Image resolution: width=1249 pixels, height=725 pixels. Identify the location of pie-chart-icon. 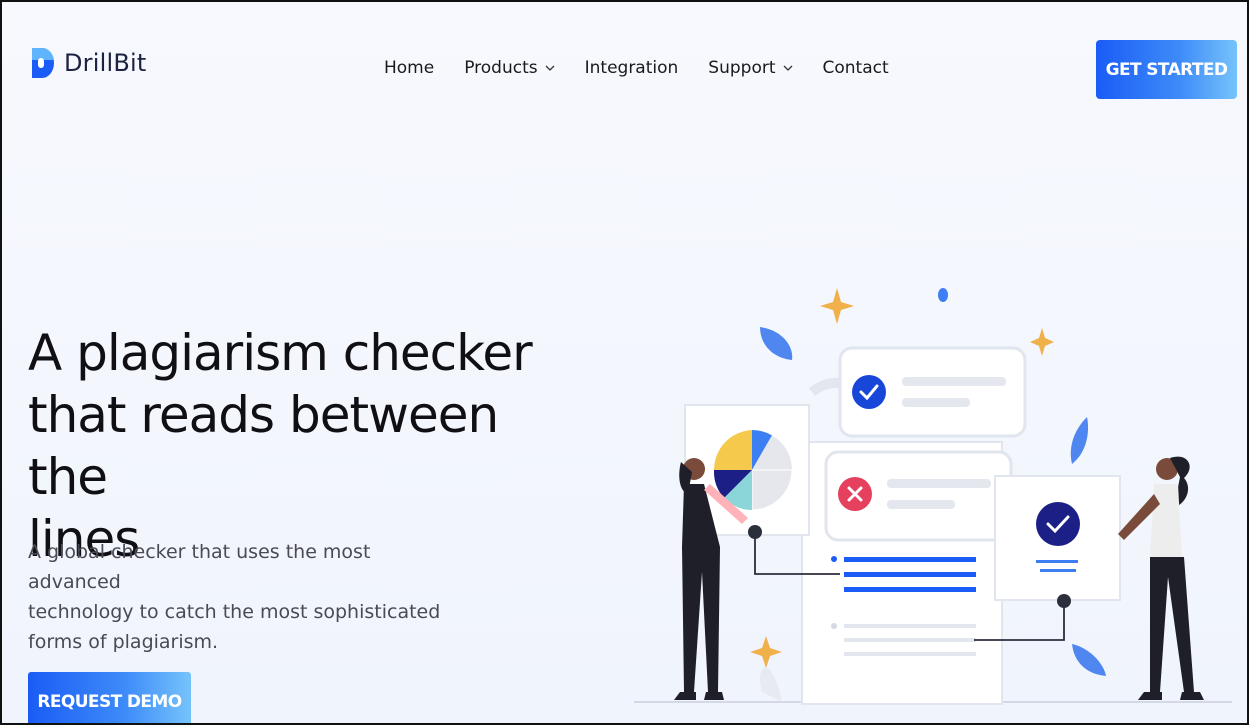
(753, 470).